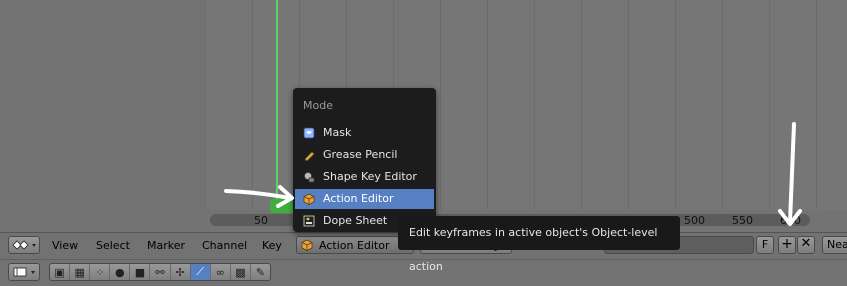 The width and height of the screenshot is (847, 286). What do you see at coordinates (140, 272) in the screenshot?
I see `object-filter-icon: ■` at bounding box center [140, 272].